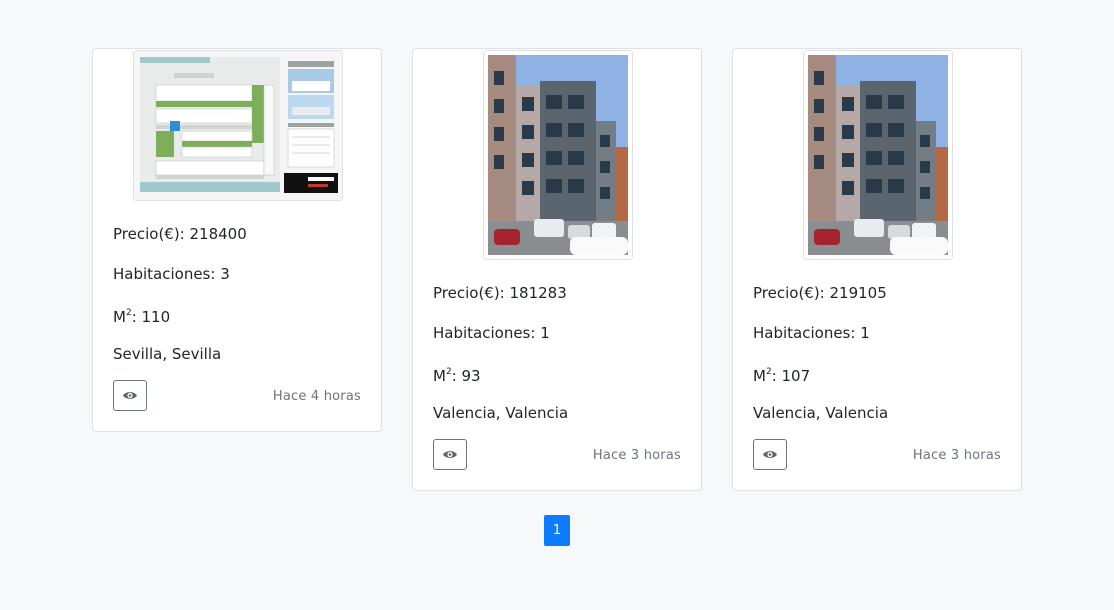 The width and height of the screenshot is (1114, 610). Describe the element at coordinates (557, 530) in the screenshot. I see `pagination-page-1: 1` at that location.